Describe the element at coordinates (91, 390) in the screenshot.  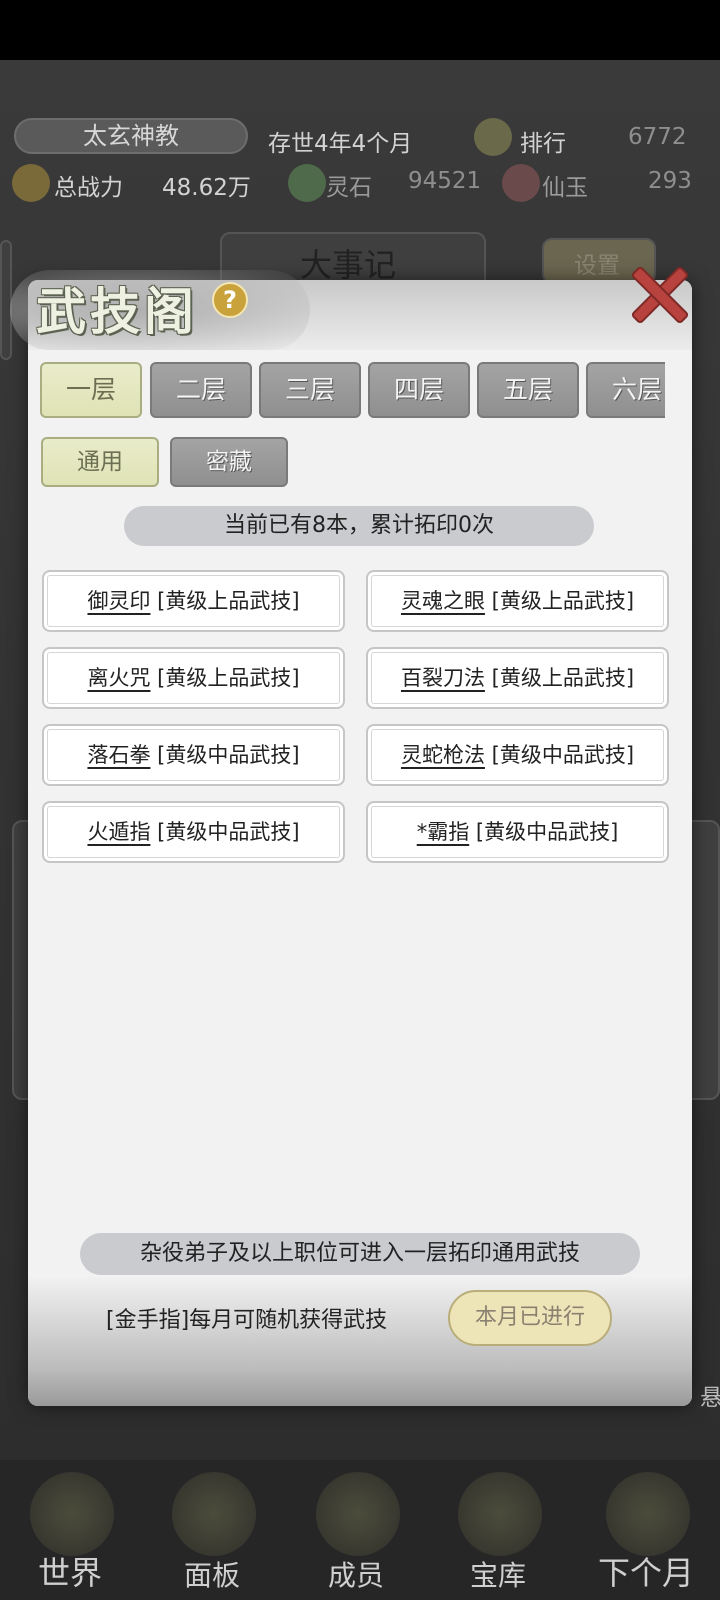
I see `tab-floor-1: 一层` at that location.